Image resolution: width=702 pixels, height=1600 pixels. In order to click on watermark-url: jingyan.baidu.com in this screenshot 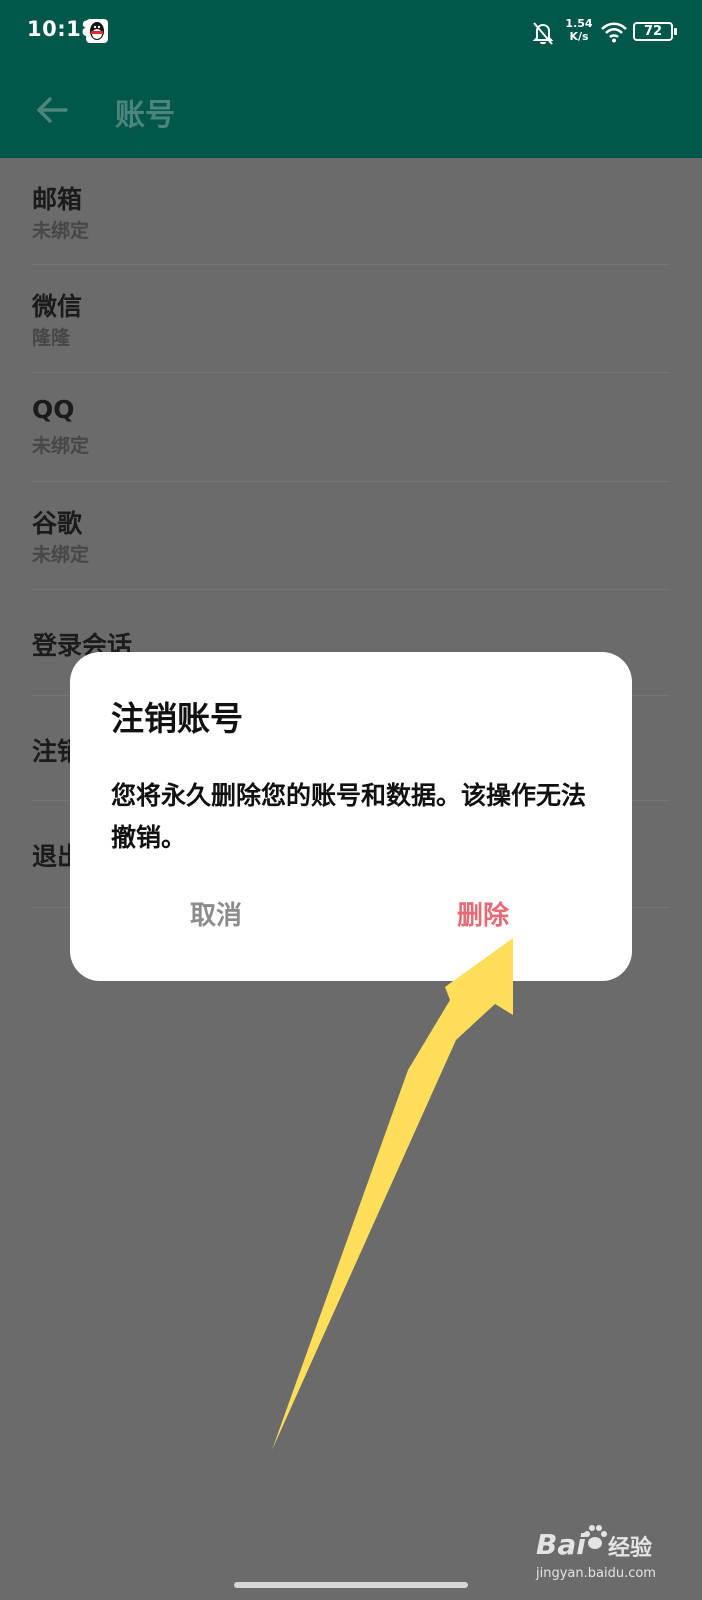, I will do `click(596, 1573)`.